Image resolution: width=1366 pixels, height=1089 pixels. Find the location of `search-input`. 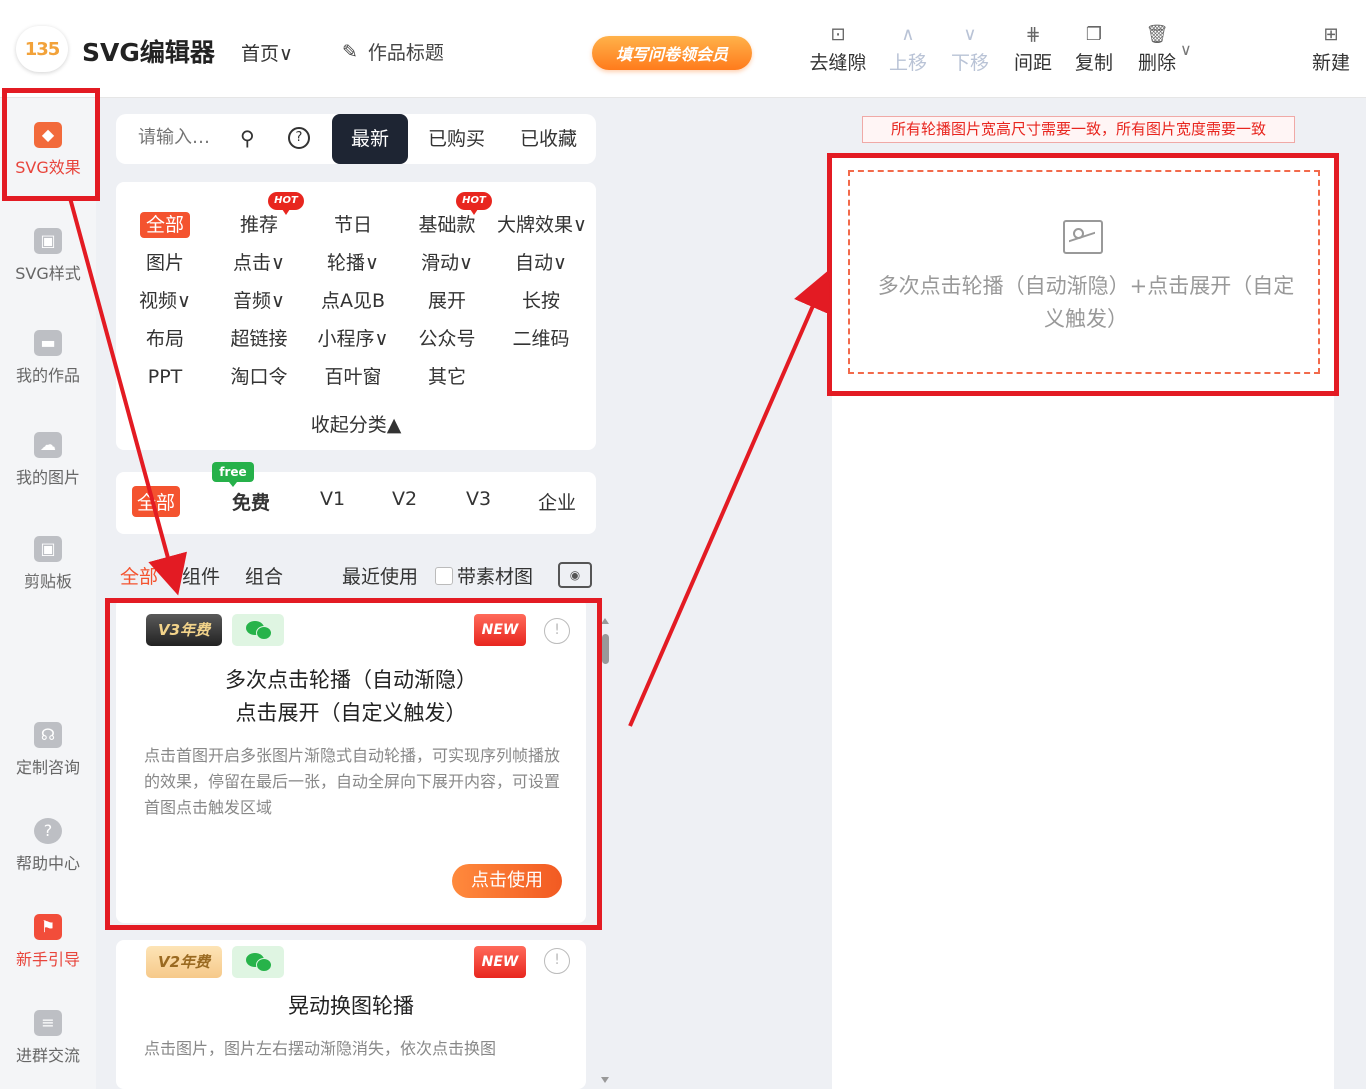

search-input is located at coordinates (178, 137).